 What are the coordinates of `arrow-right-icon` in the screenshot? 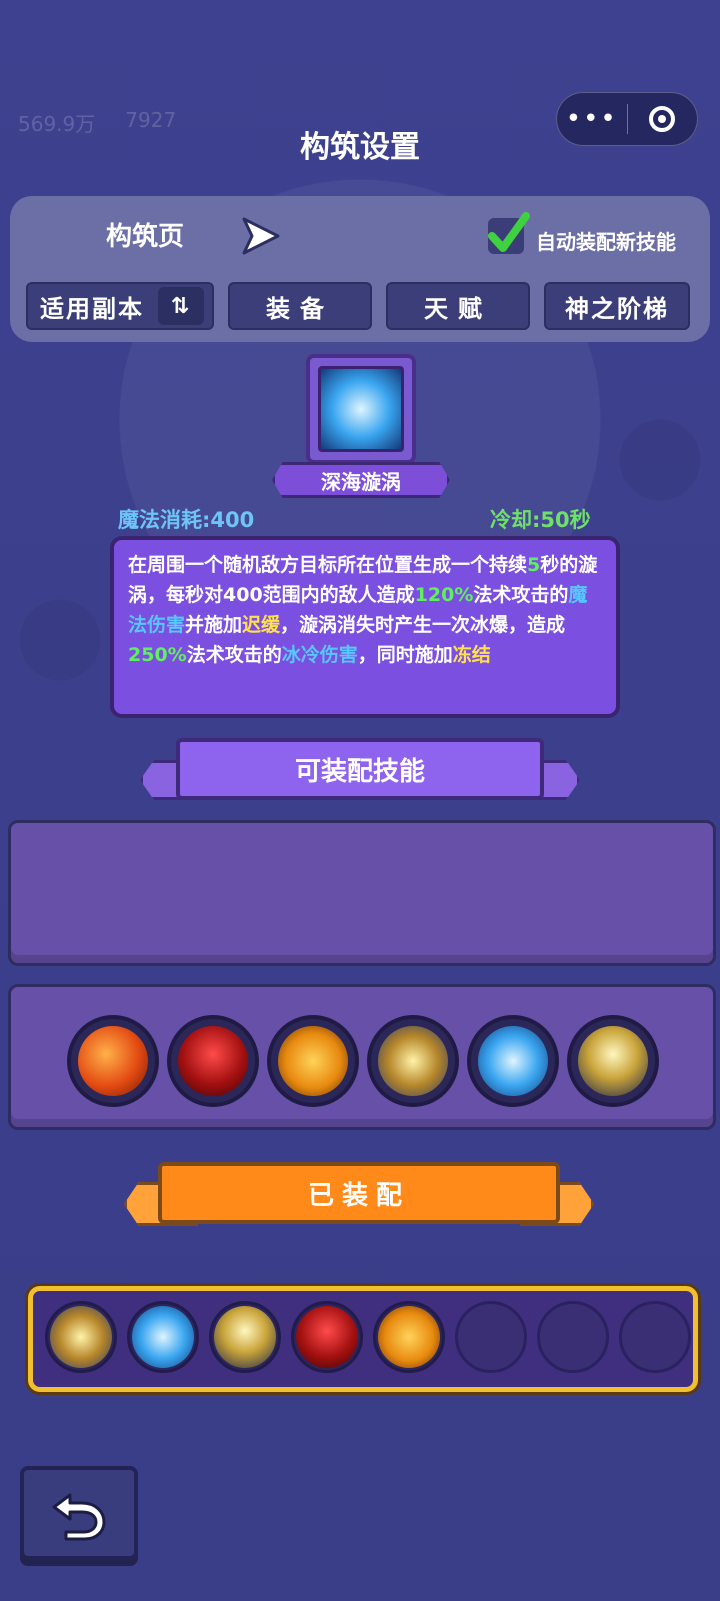 It's located at (261, 236).